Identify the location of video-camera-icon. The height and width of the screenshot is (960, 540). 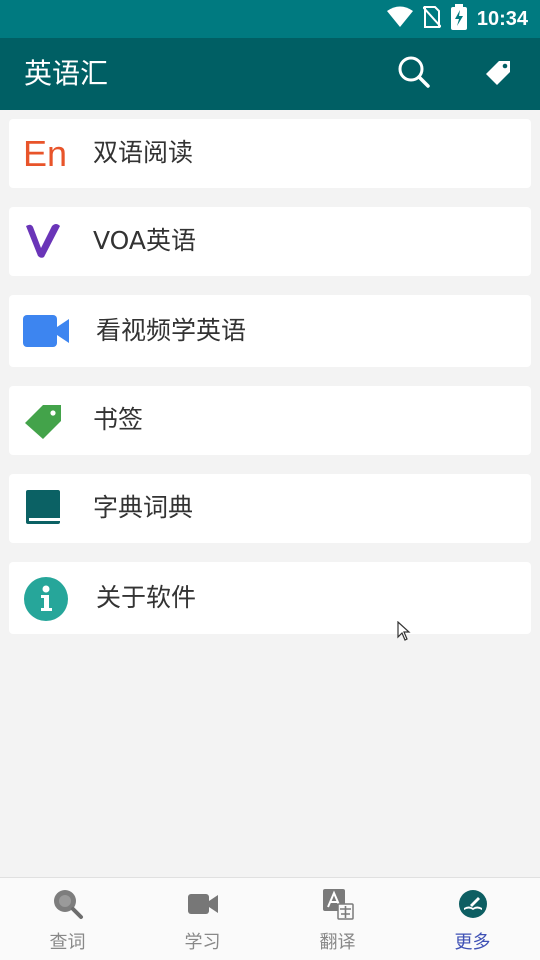
(46, 331).